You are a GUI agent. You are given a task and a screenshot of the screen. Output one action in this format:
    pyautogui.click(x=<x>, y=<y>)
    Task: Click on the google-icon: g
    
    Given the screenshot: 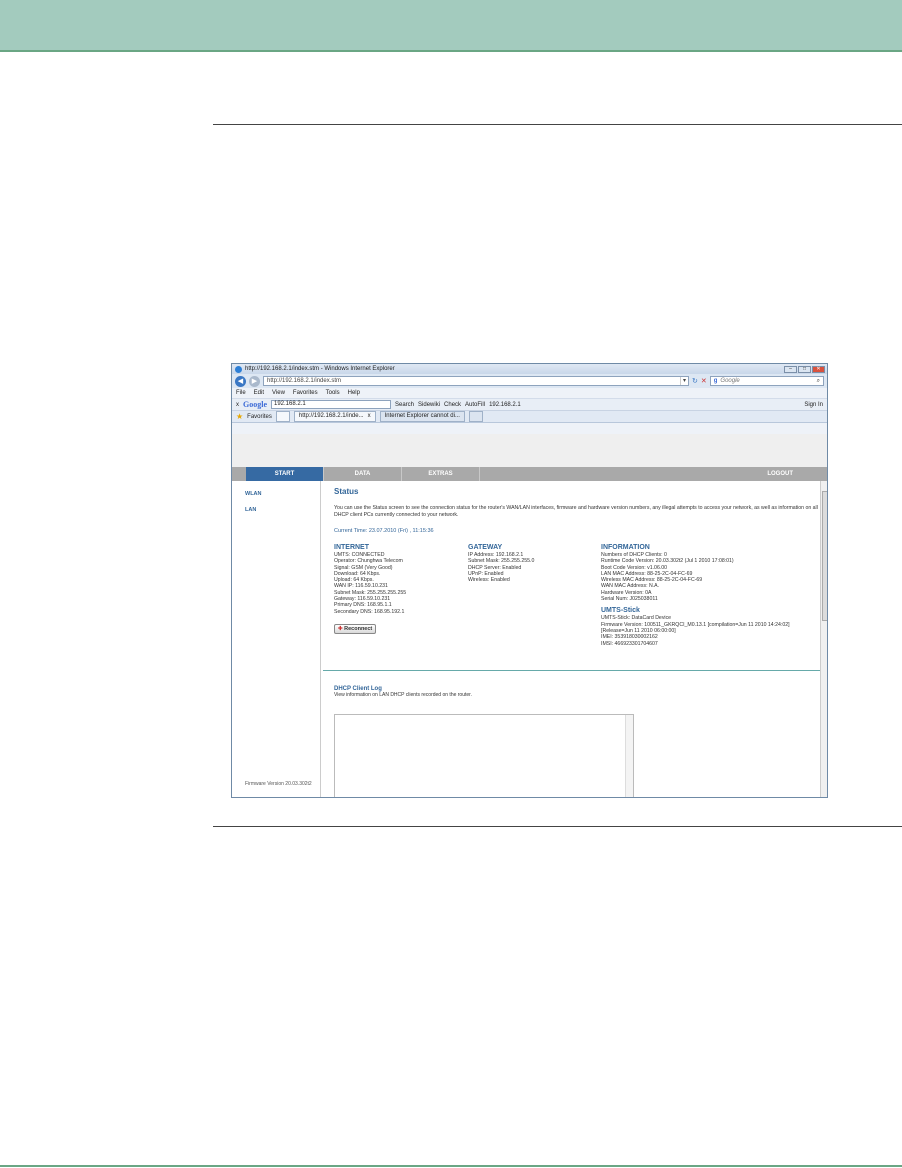 What is the action you would take?
    pyautogui.click(x=715, y=381)
    